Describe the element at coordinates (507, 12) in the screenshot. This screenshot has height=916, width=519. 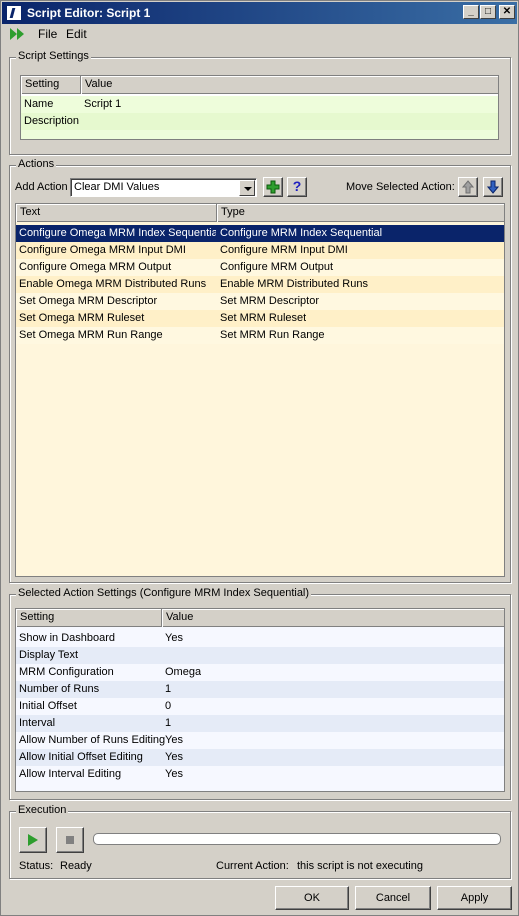
I see `close-button: ✕` at that location.